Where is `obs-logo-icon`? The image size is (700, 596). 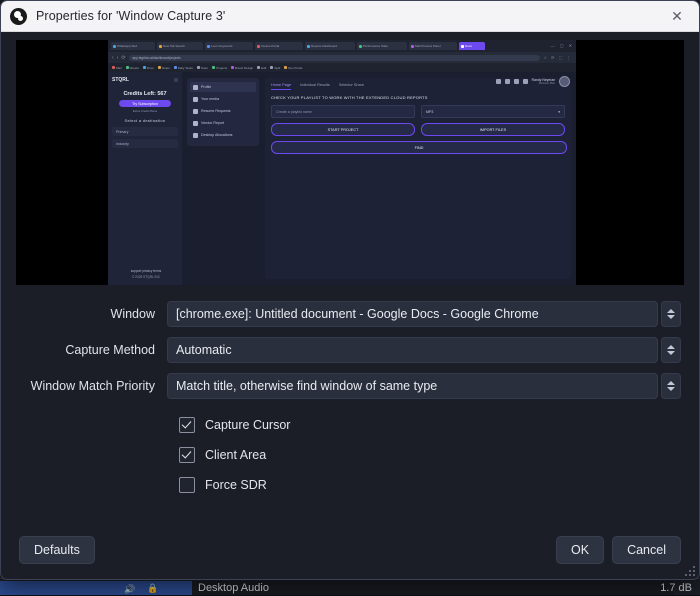 obs-logo-icon is located at coordinates (18, 16).